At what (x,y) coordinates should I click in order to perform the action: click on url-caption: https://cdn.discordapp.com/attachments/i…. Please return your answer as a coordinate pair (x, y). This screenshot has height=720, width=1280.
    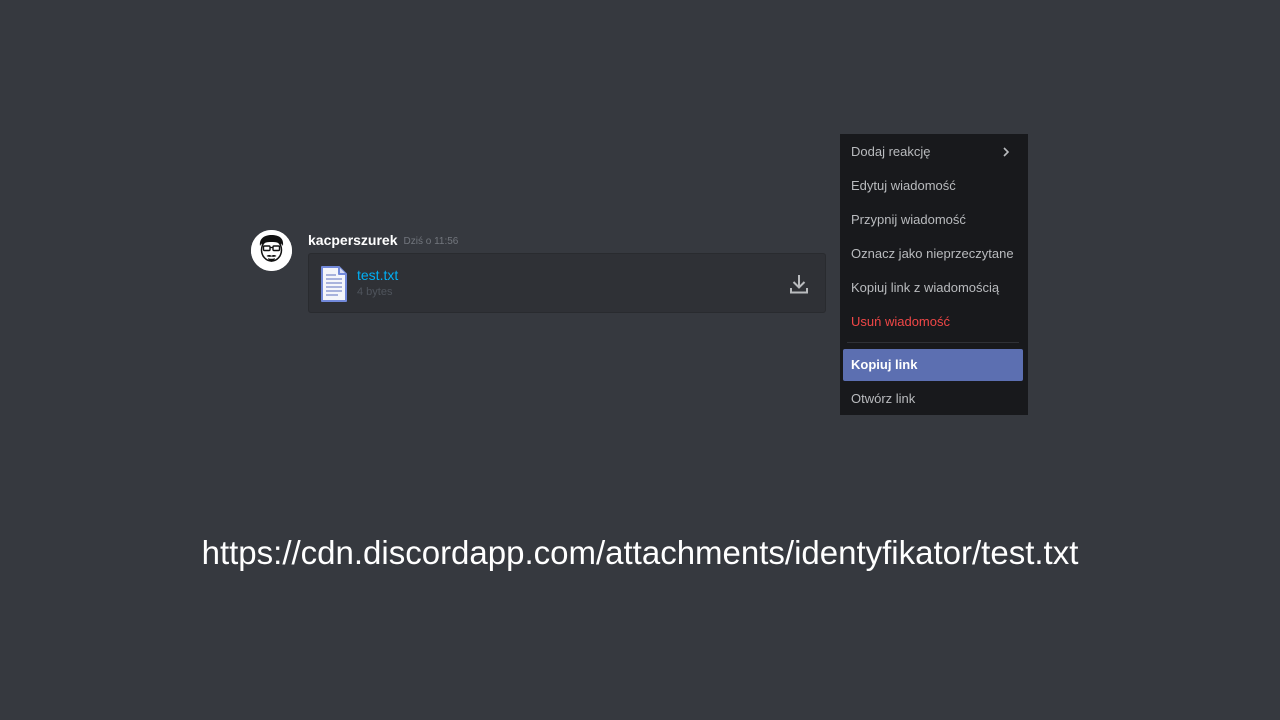
    Looking at the image, I should click on (640, 552).